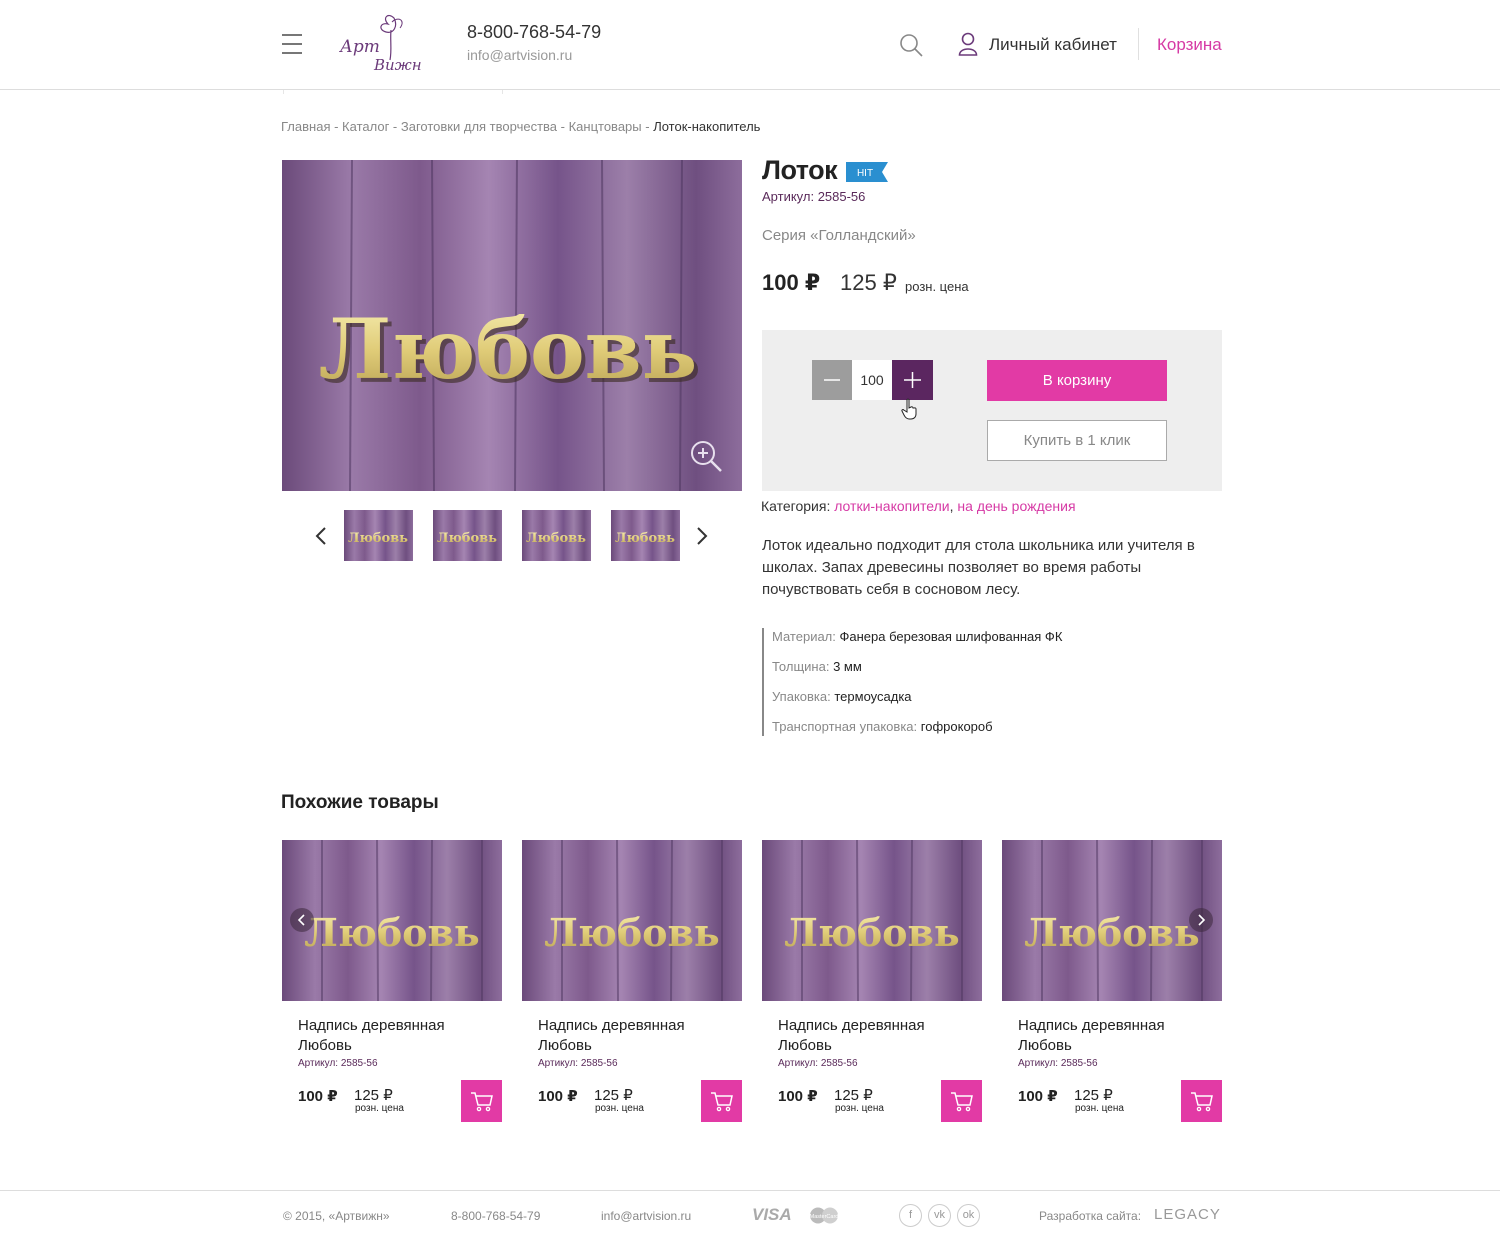  Describe the element at coordinates (359, 47) in the screenshot. I see `logo-text-1: Арт` at that location.